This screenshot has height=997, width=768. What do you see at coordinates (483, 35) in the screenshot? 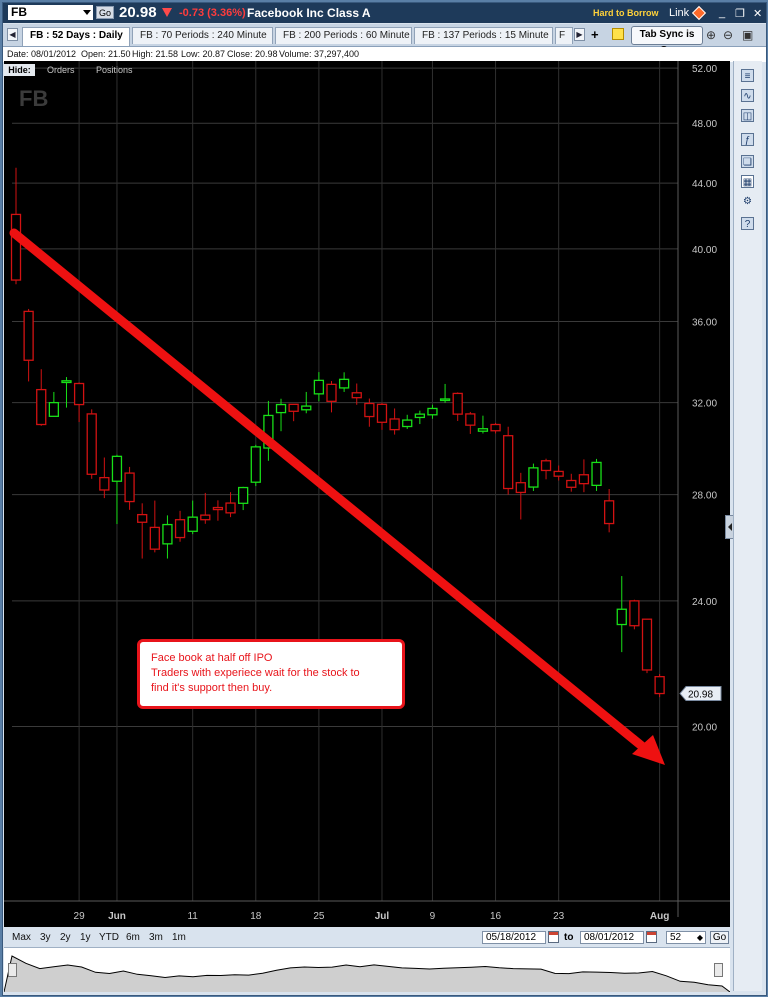
I see `tab-137-periods-15-minute: FB : 137 Periods : 15 Minute` at bounding box center [483, 35].